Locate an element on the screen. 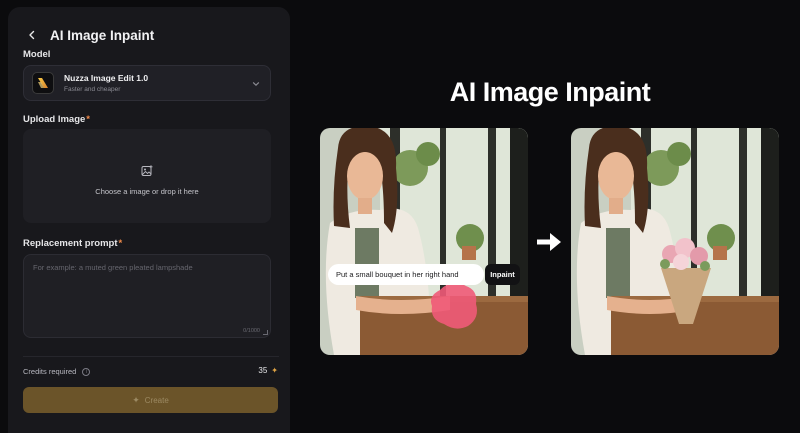 The height and width of the screenshot is (433, 800). credits-amount: 35 is located at coordinates (263, 370).